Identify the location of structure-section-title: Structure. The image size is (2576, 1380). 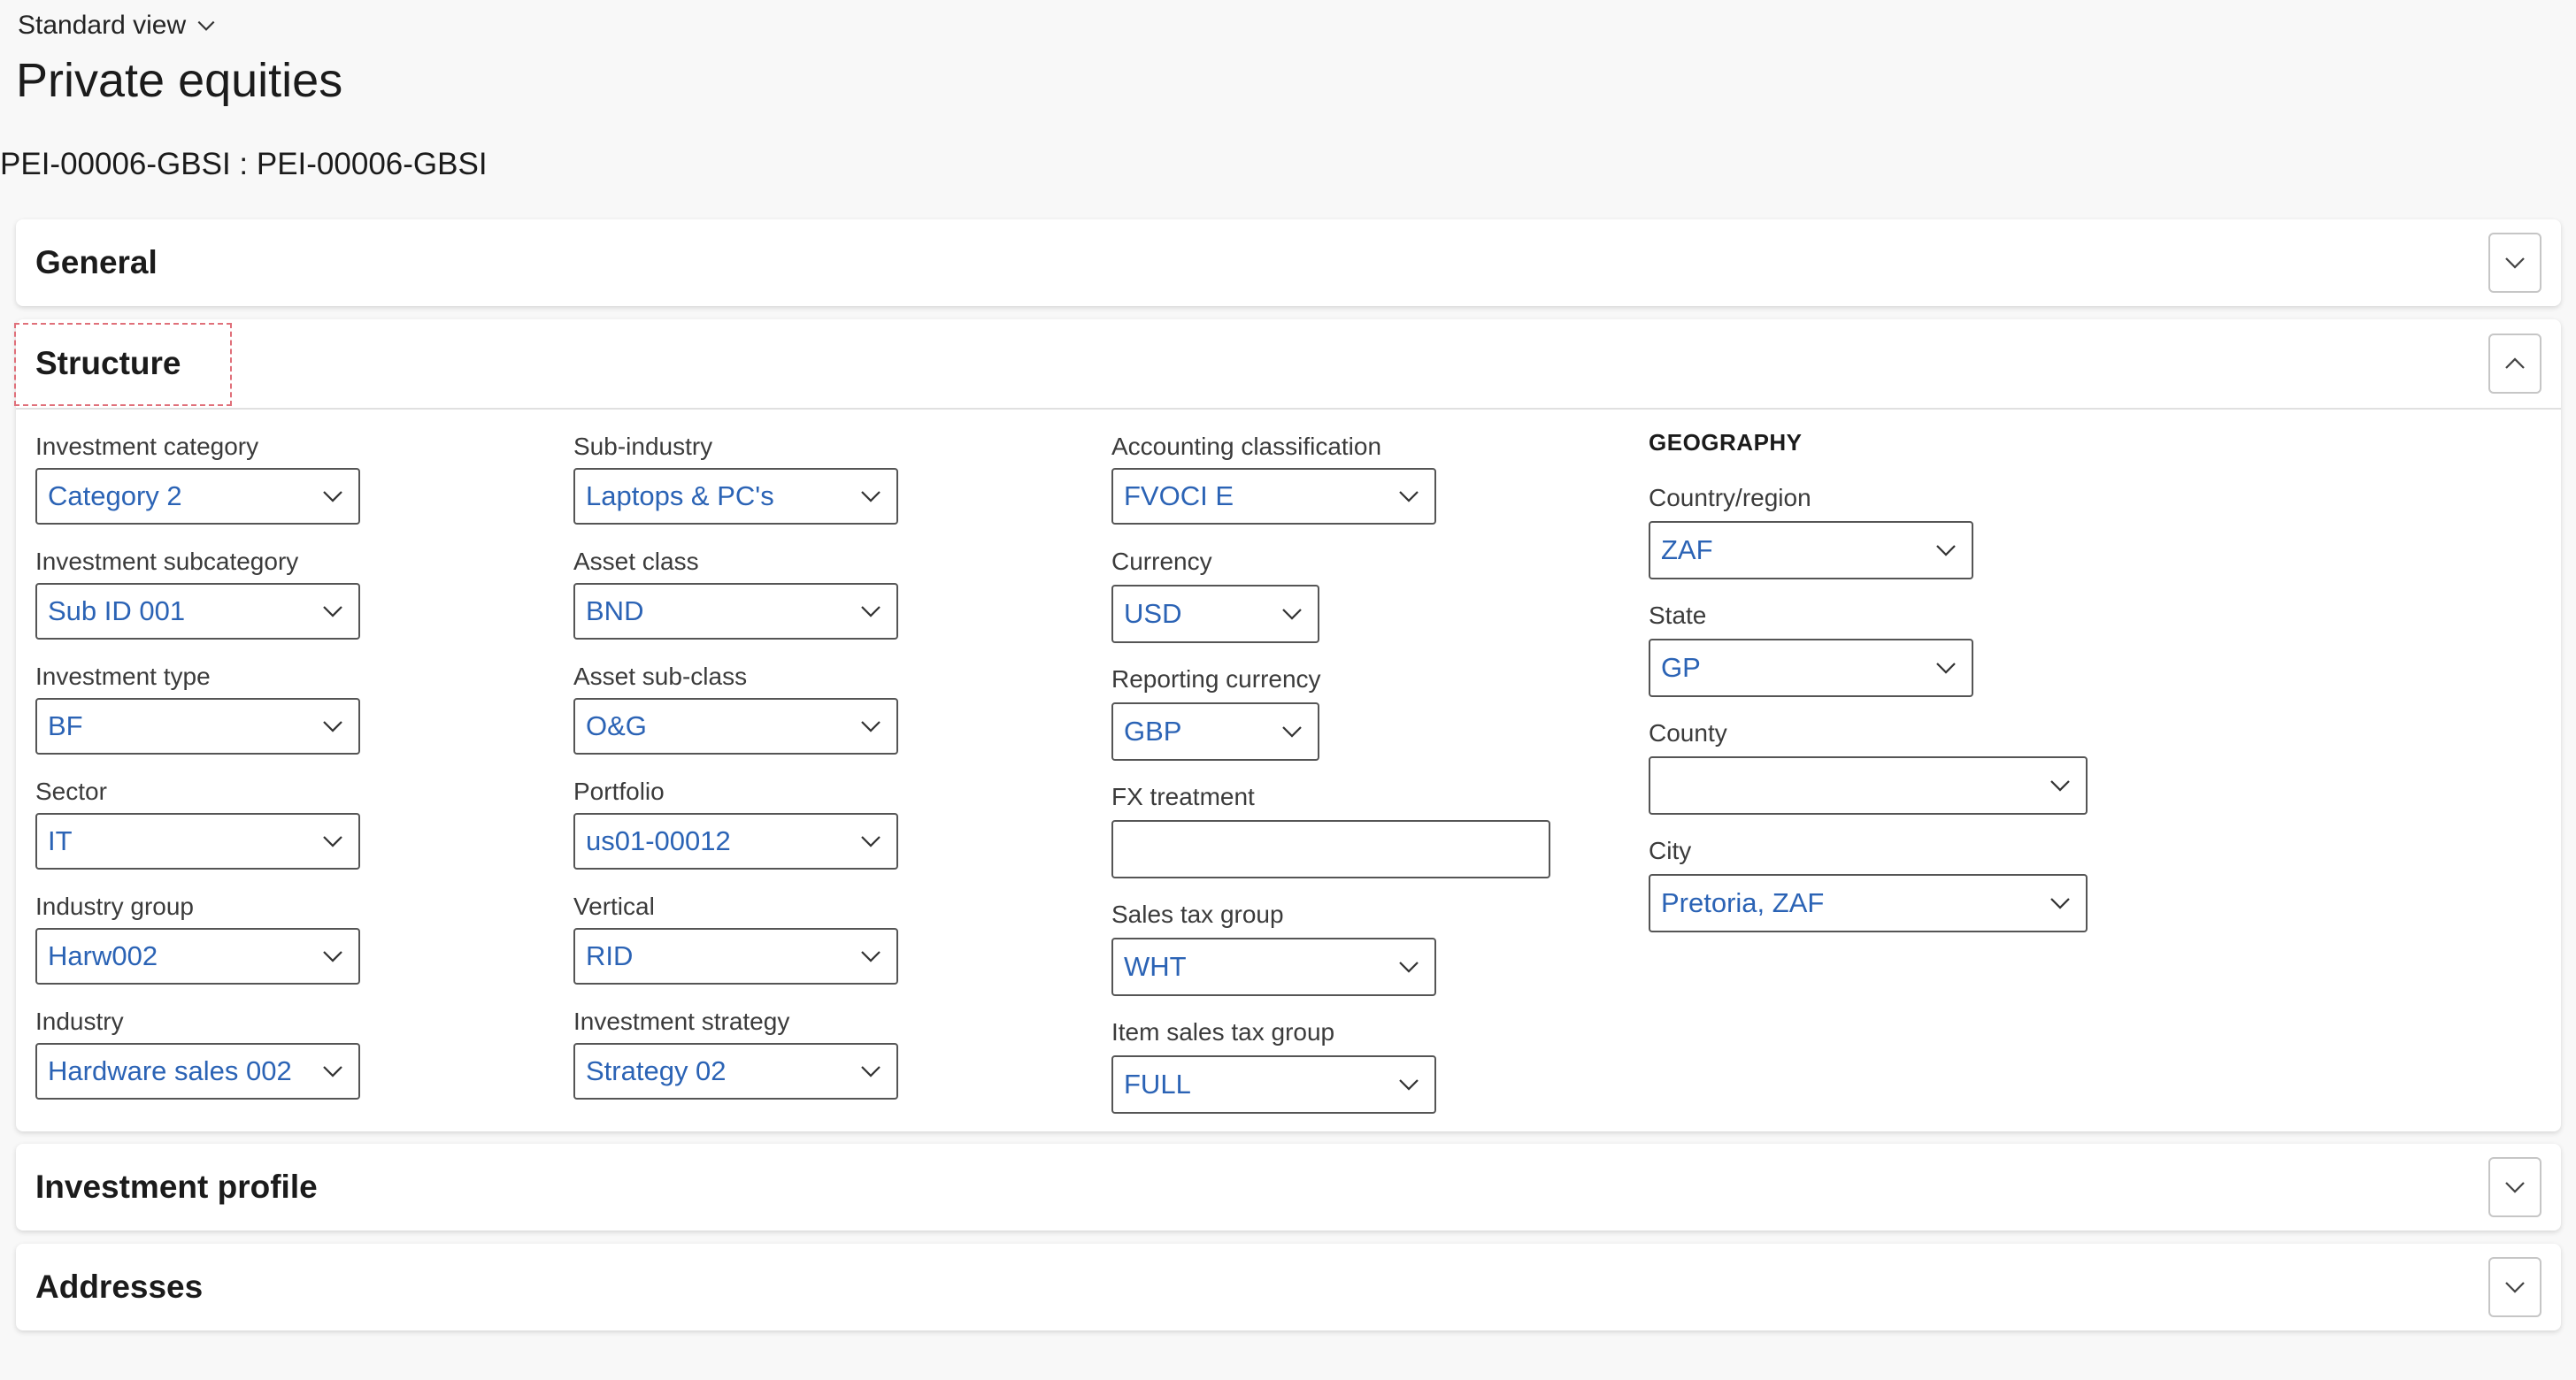
(108, 363).